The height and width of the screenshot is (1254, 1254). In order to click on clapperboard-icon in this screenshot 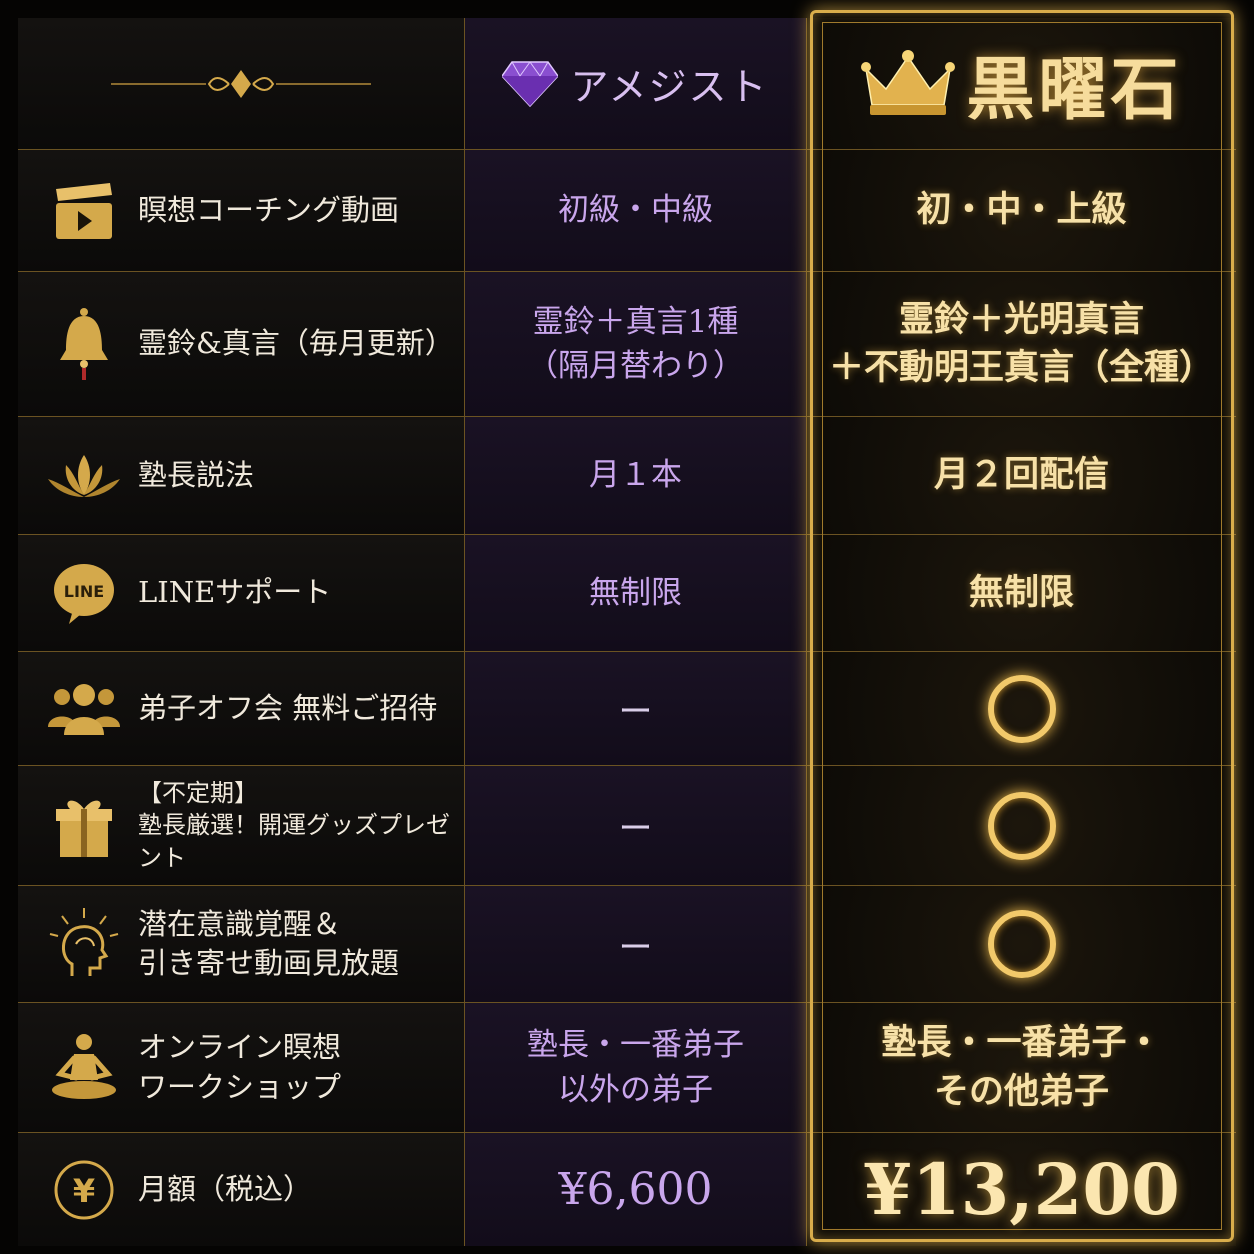, I will do `click(84, 211)`.